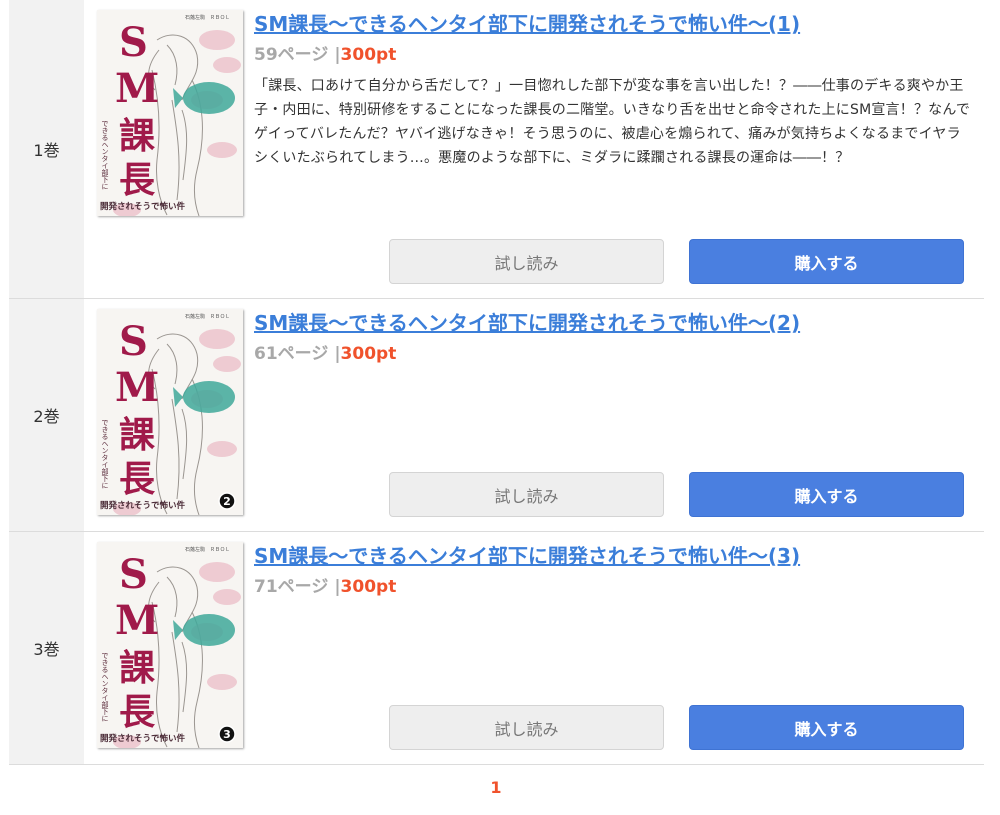  I want to click on cover-illustration: 石蕗左駒 ＲＢＯＬ SM課長 できるヘンタイ部下に開発されそうで怖い件 3, so click(170, 645).